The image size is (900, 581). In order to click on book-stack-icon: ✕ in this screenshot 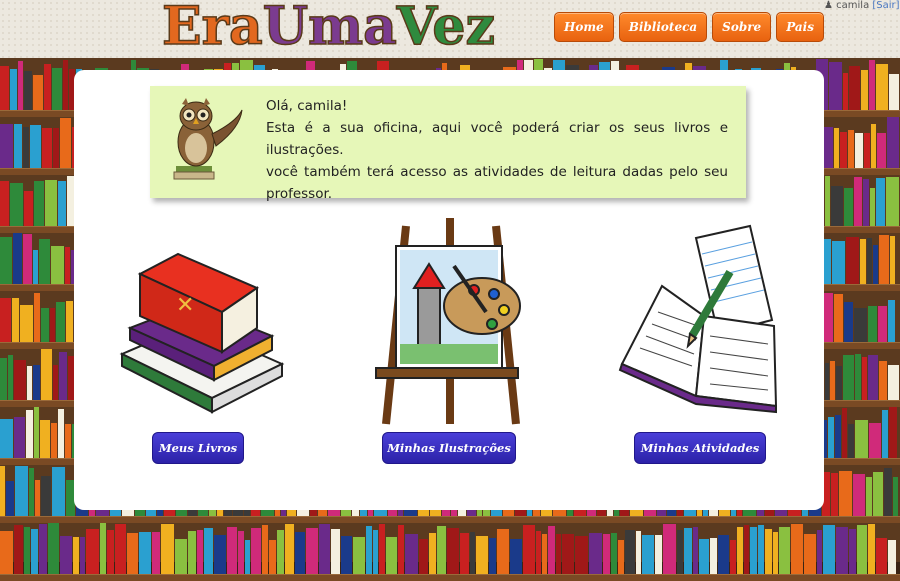, I will do `click(197, 321)`.